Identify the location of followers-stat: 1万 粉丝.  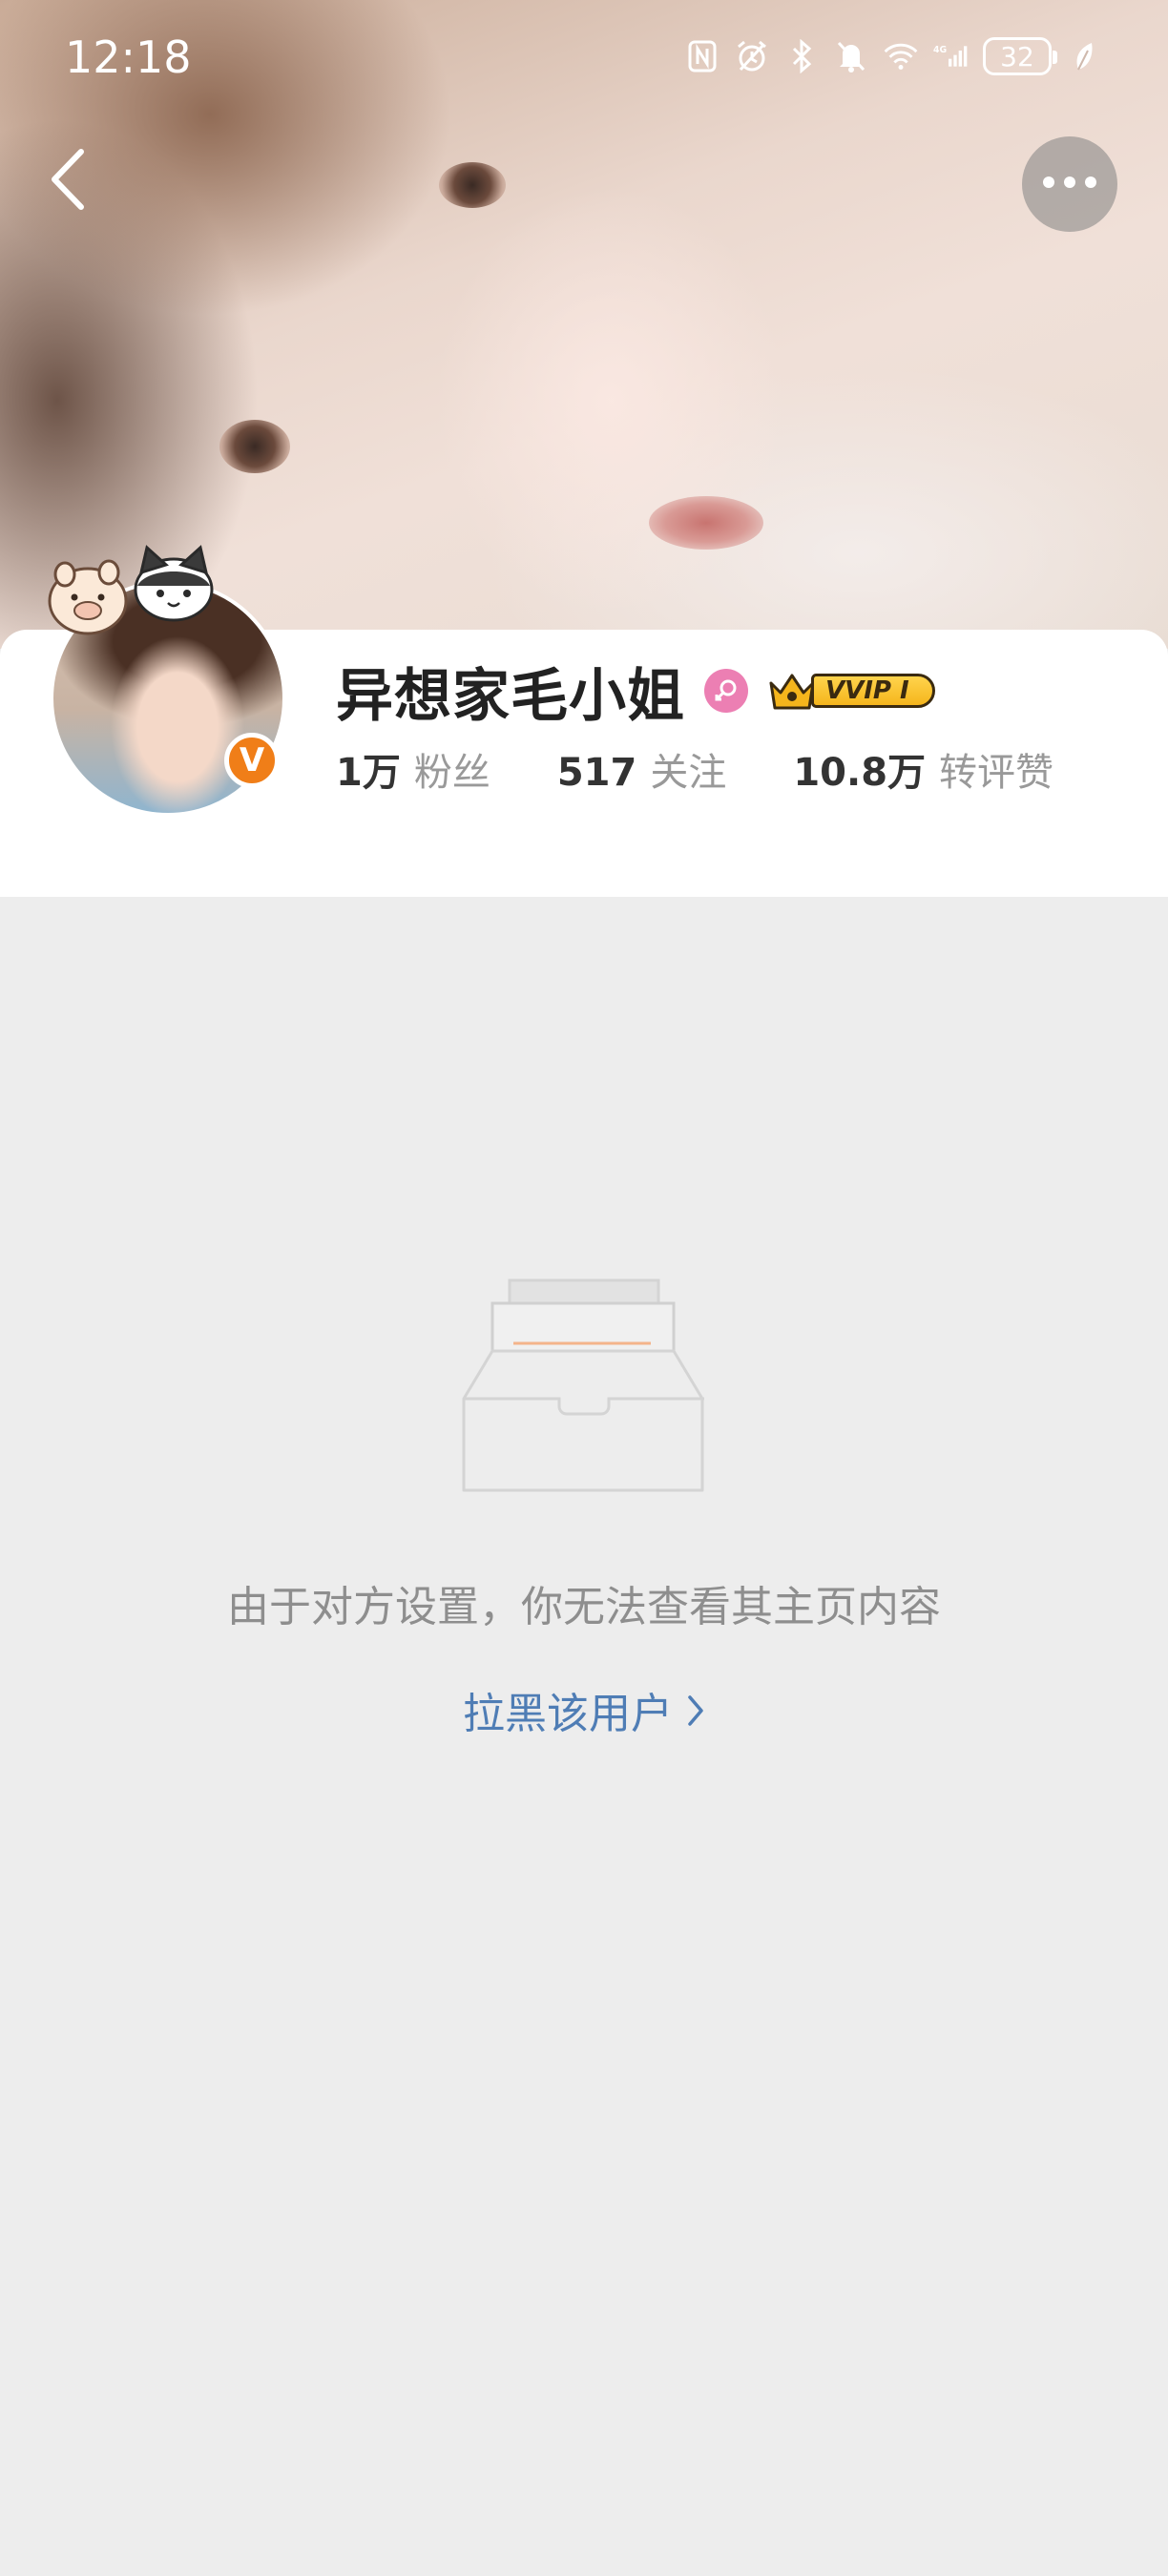
(413, 769).